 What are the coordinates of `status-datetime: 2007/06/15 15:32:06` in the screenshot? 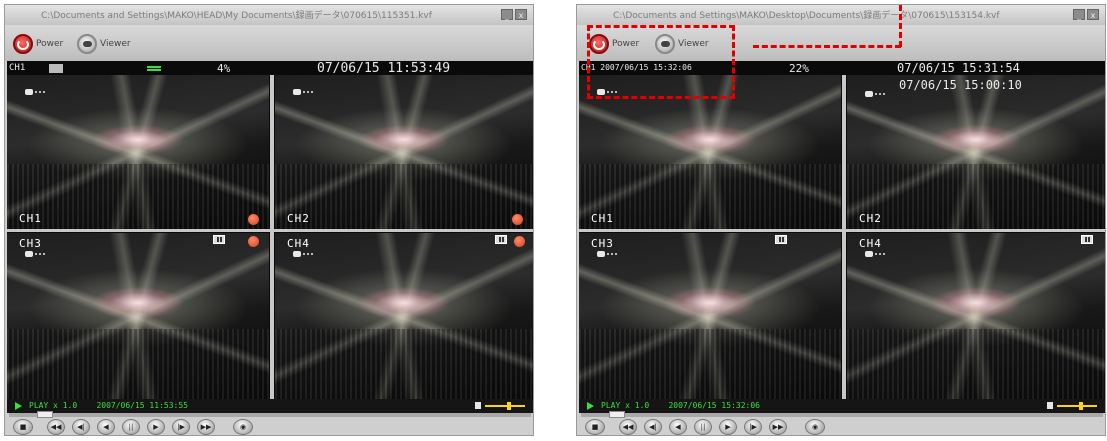 It's located at (714, 405).